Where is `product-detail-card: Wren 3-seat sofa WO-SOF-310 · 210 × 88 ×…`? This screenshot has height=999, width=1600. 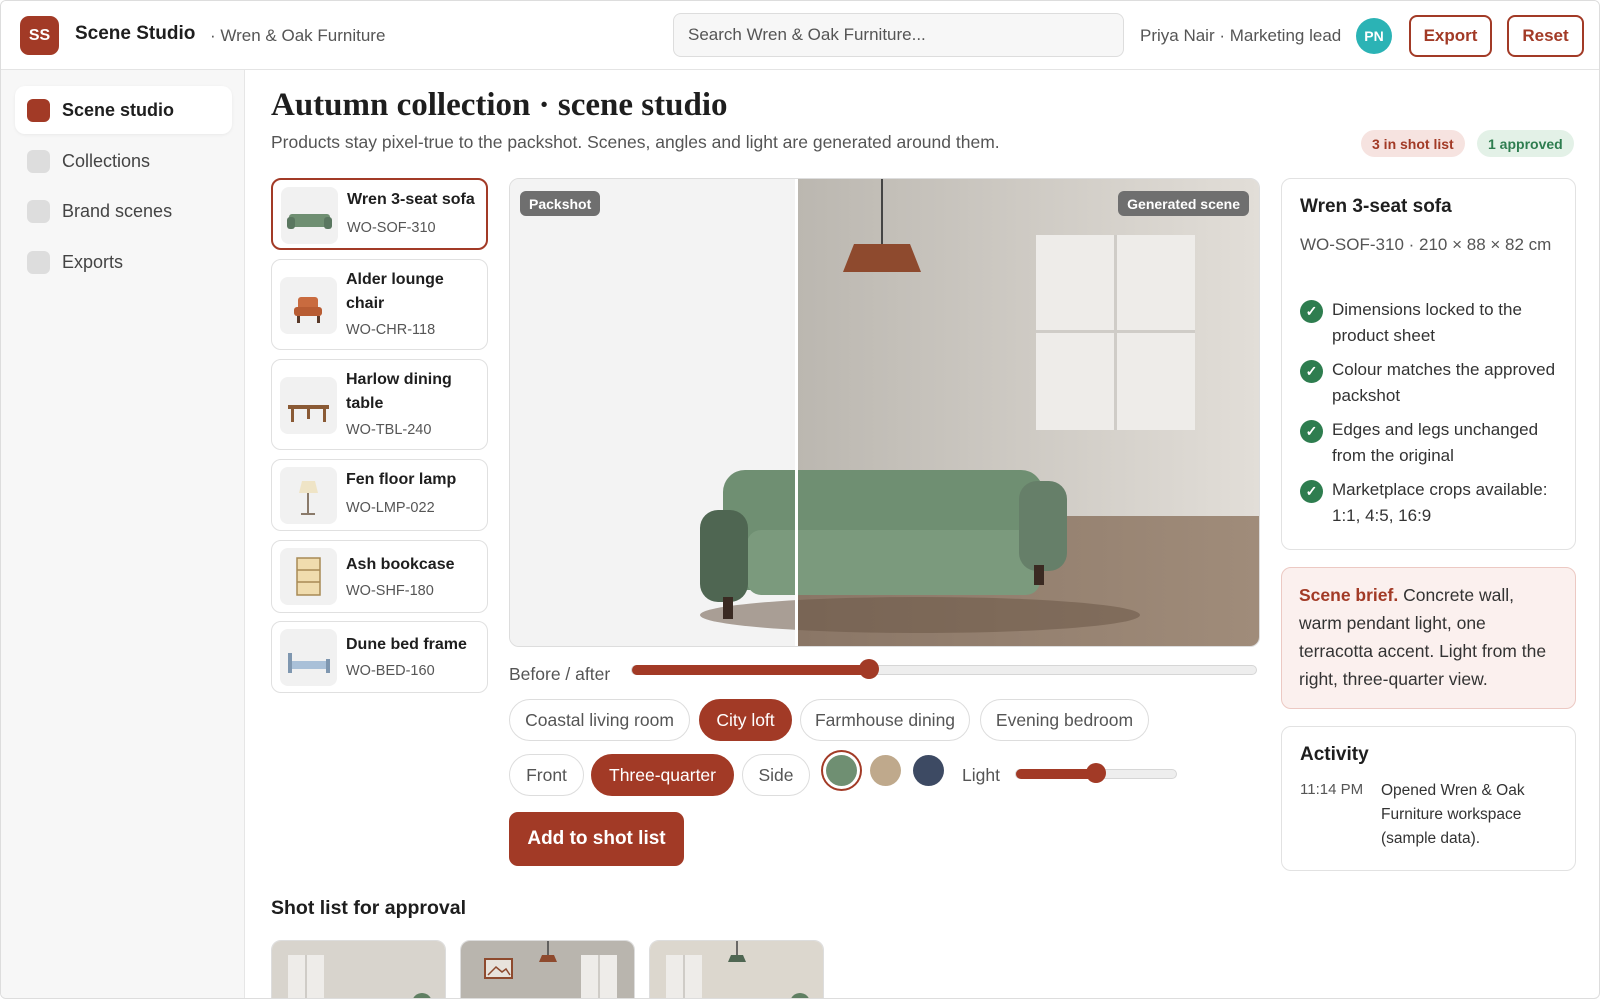 product-detail-card: Wren 3-seat sofa WO-SOF-310 · 210 × 88 ×… is located at coordinates (1428, 364).